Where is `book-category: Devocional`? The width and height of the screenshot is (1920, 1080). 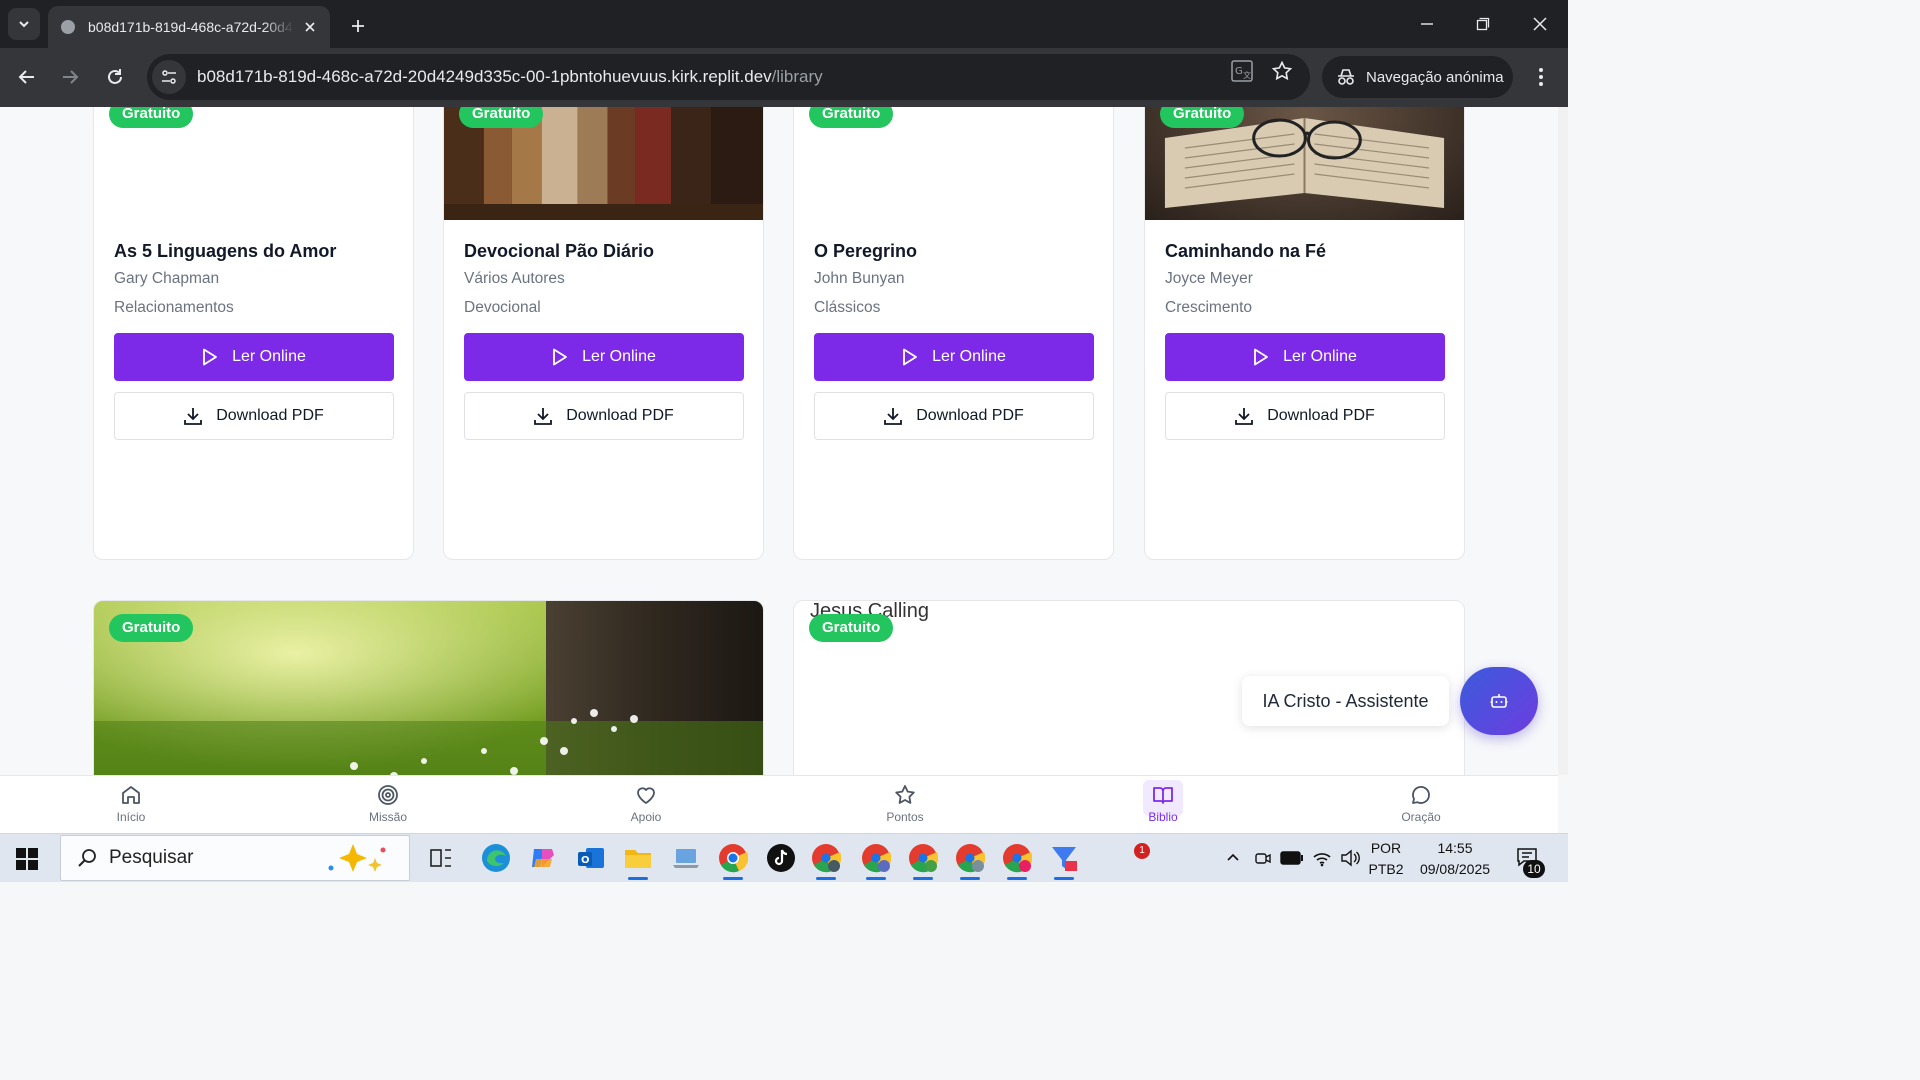 book-category: Devocional is located at coordinates (502, 307).